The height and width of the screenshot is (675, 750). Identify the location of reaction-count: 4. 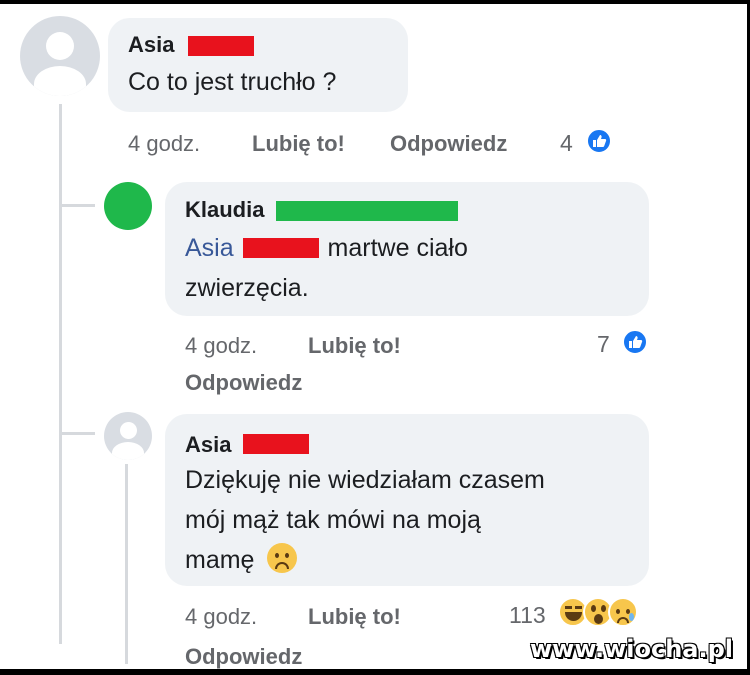
(566, 143).